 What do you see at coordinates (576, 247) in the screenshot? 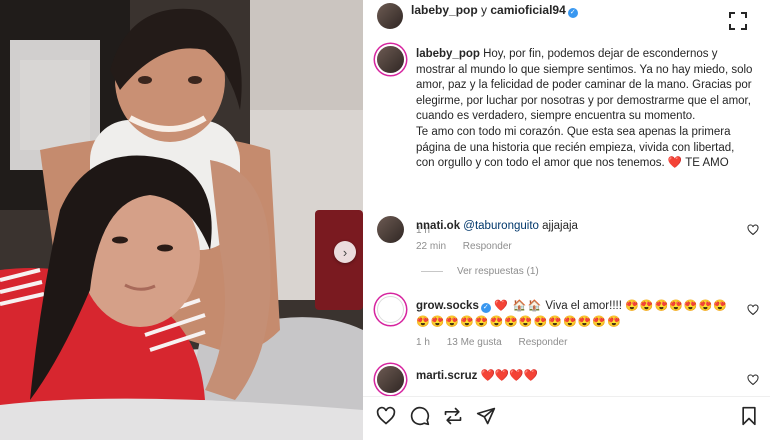
I see `comment-meta: 22 min Responder` at bounding box center [576, 247].